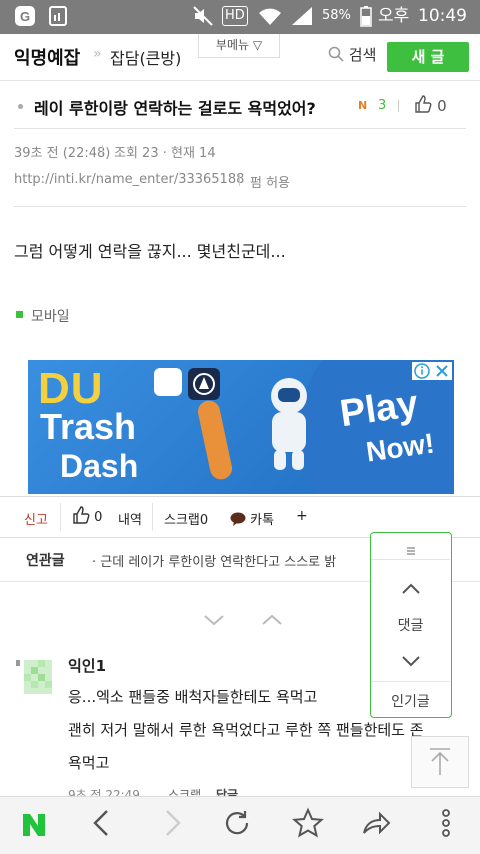  Describe the element at coordinates (99, 466) in the screenshot. I see `ad-title-dash: Dash` at that location.